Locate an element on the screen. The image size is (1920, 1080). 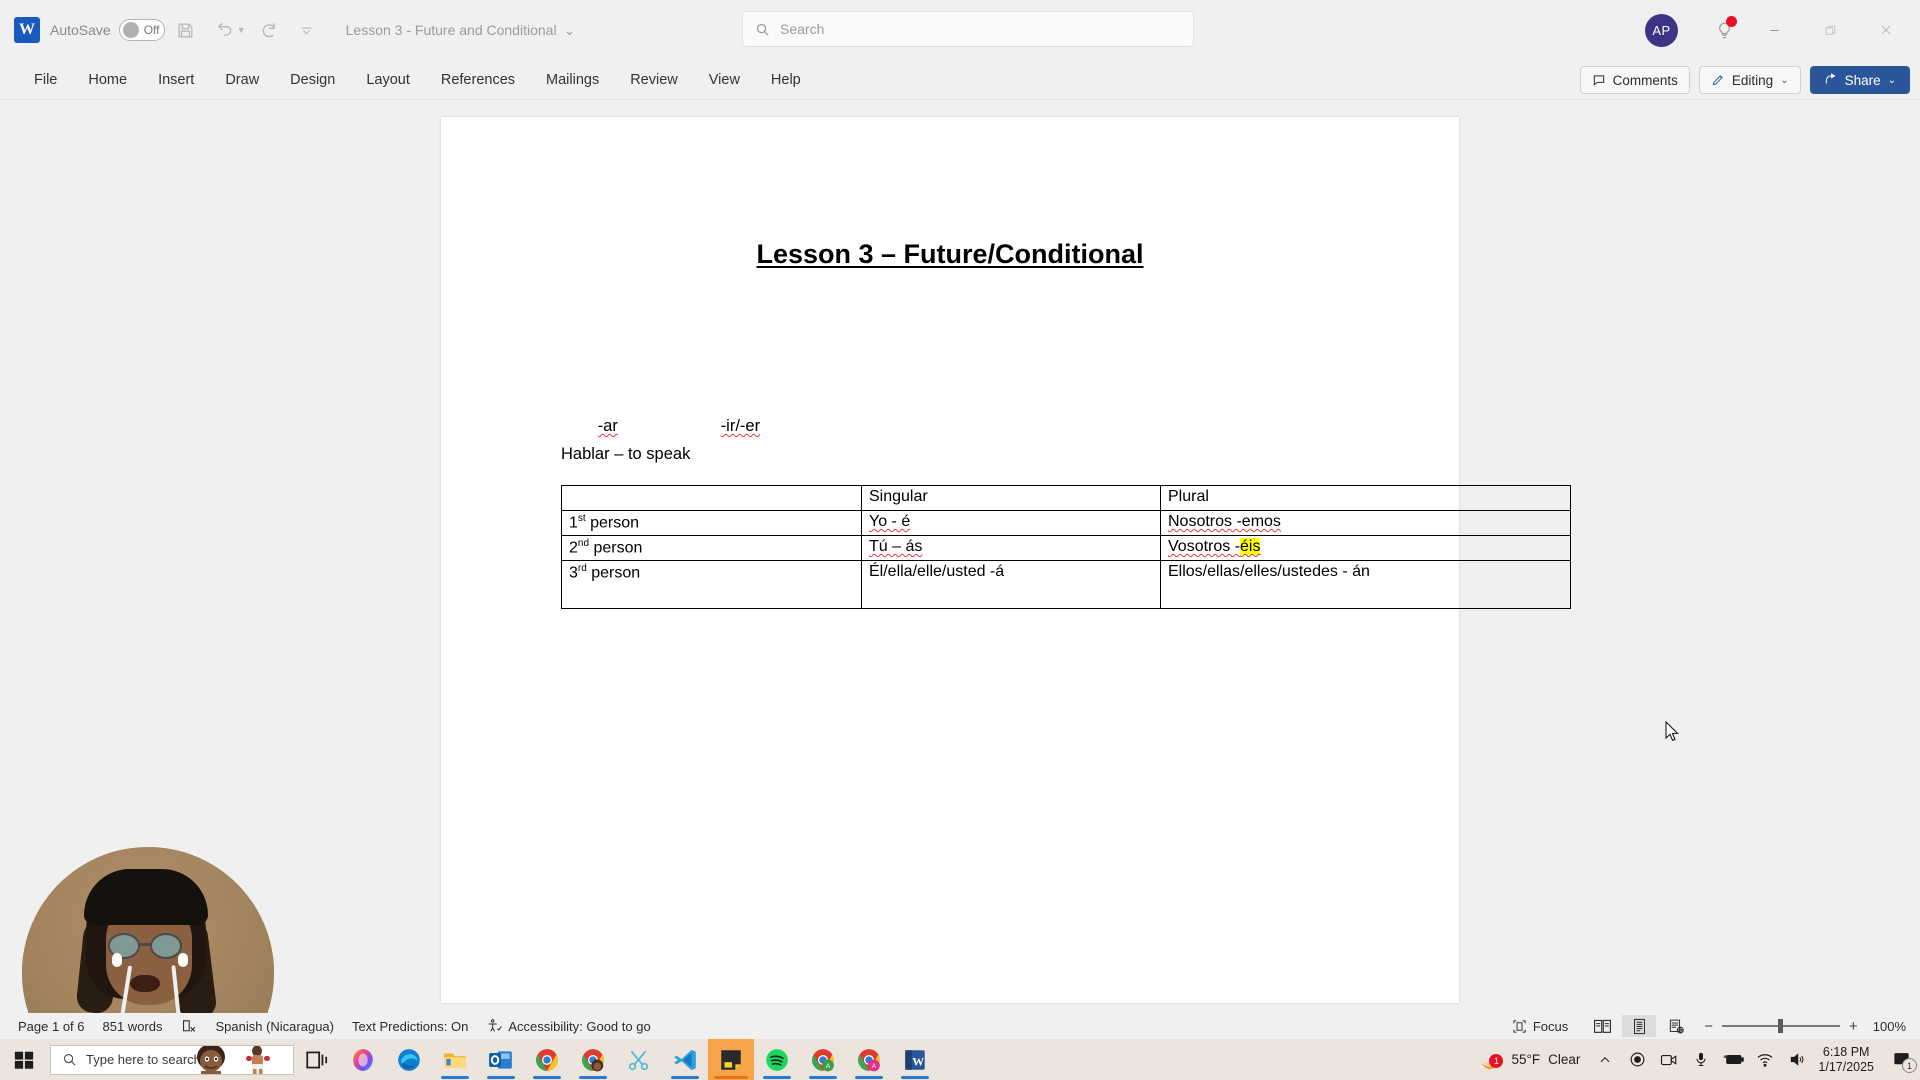
search-input: Search is located at coordinates (968, 29).